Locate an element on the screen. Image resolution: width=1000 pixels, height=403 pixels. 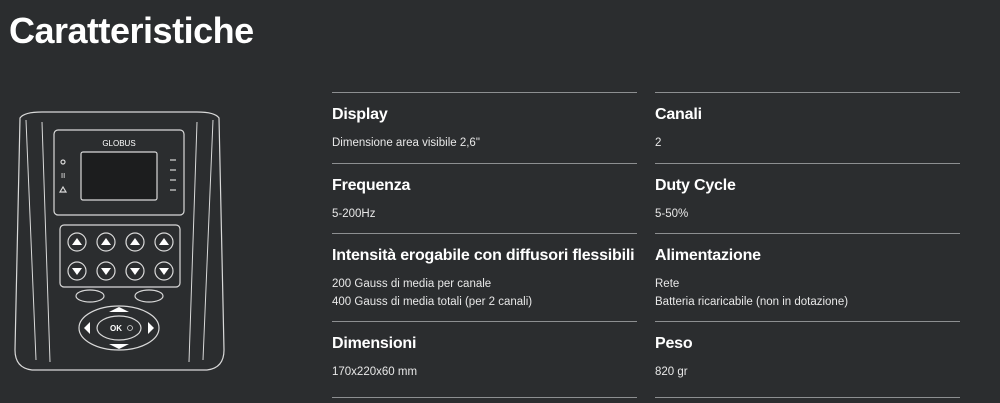
spec-display: Display Dimensione area visibile 2,6" is located at coordinates (484, 127).